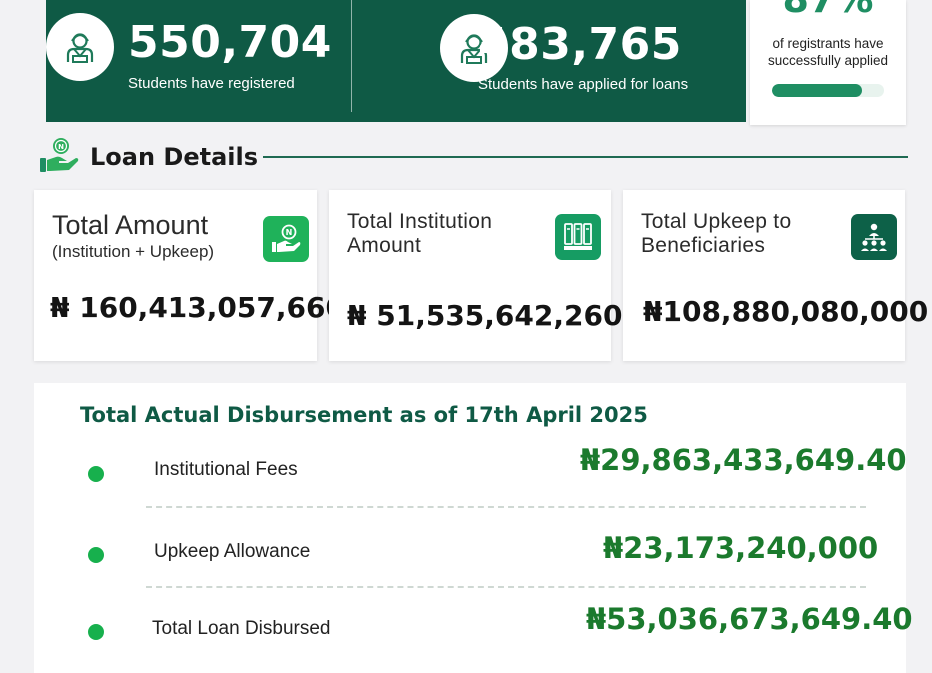 The height and width of the screenshot is (673, 932). What do you see at coordinates (741, 548) in the screenshot?
I see `disbursement-value-upkeep-allowance: ₦23,173,240,000` at bounding box center [741, 548].